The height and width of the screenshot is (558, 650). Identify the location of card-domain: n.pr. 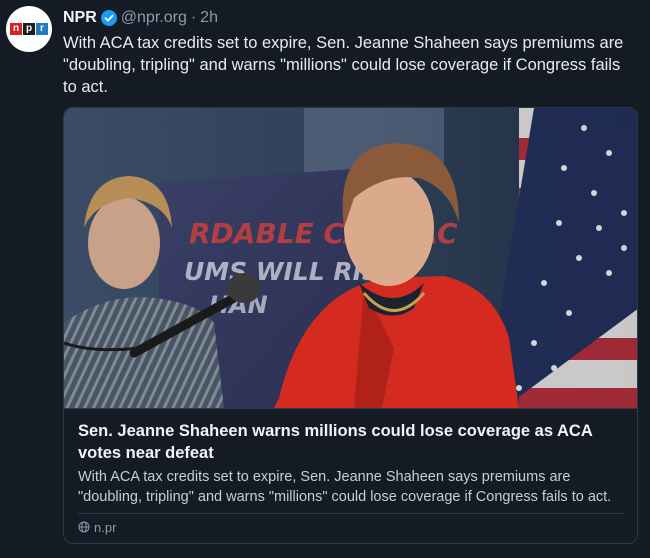
(97, 527).